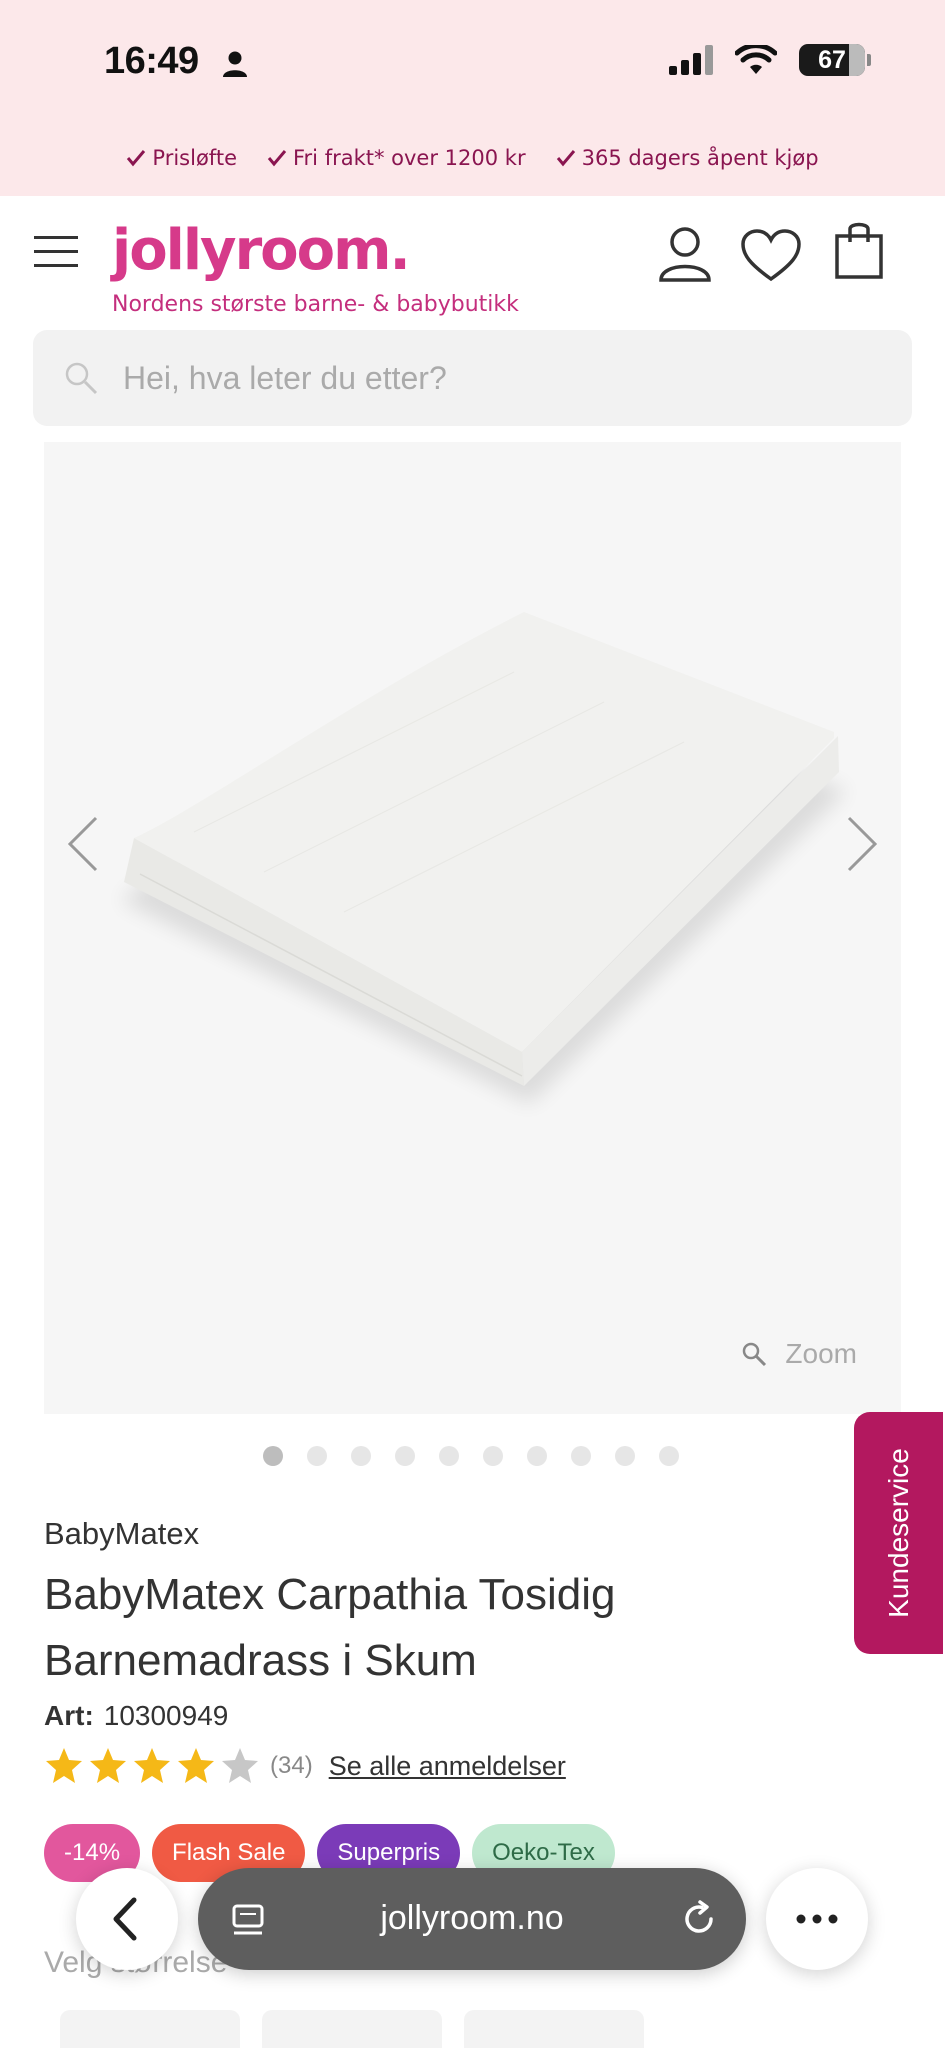 This screenshot has height=2048, width=945. I want to click on previous-image-arrow-icon, so click(84, 844).